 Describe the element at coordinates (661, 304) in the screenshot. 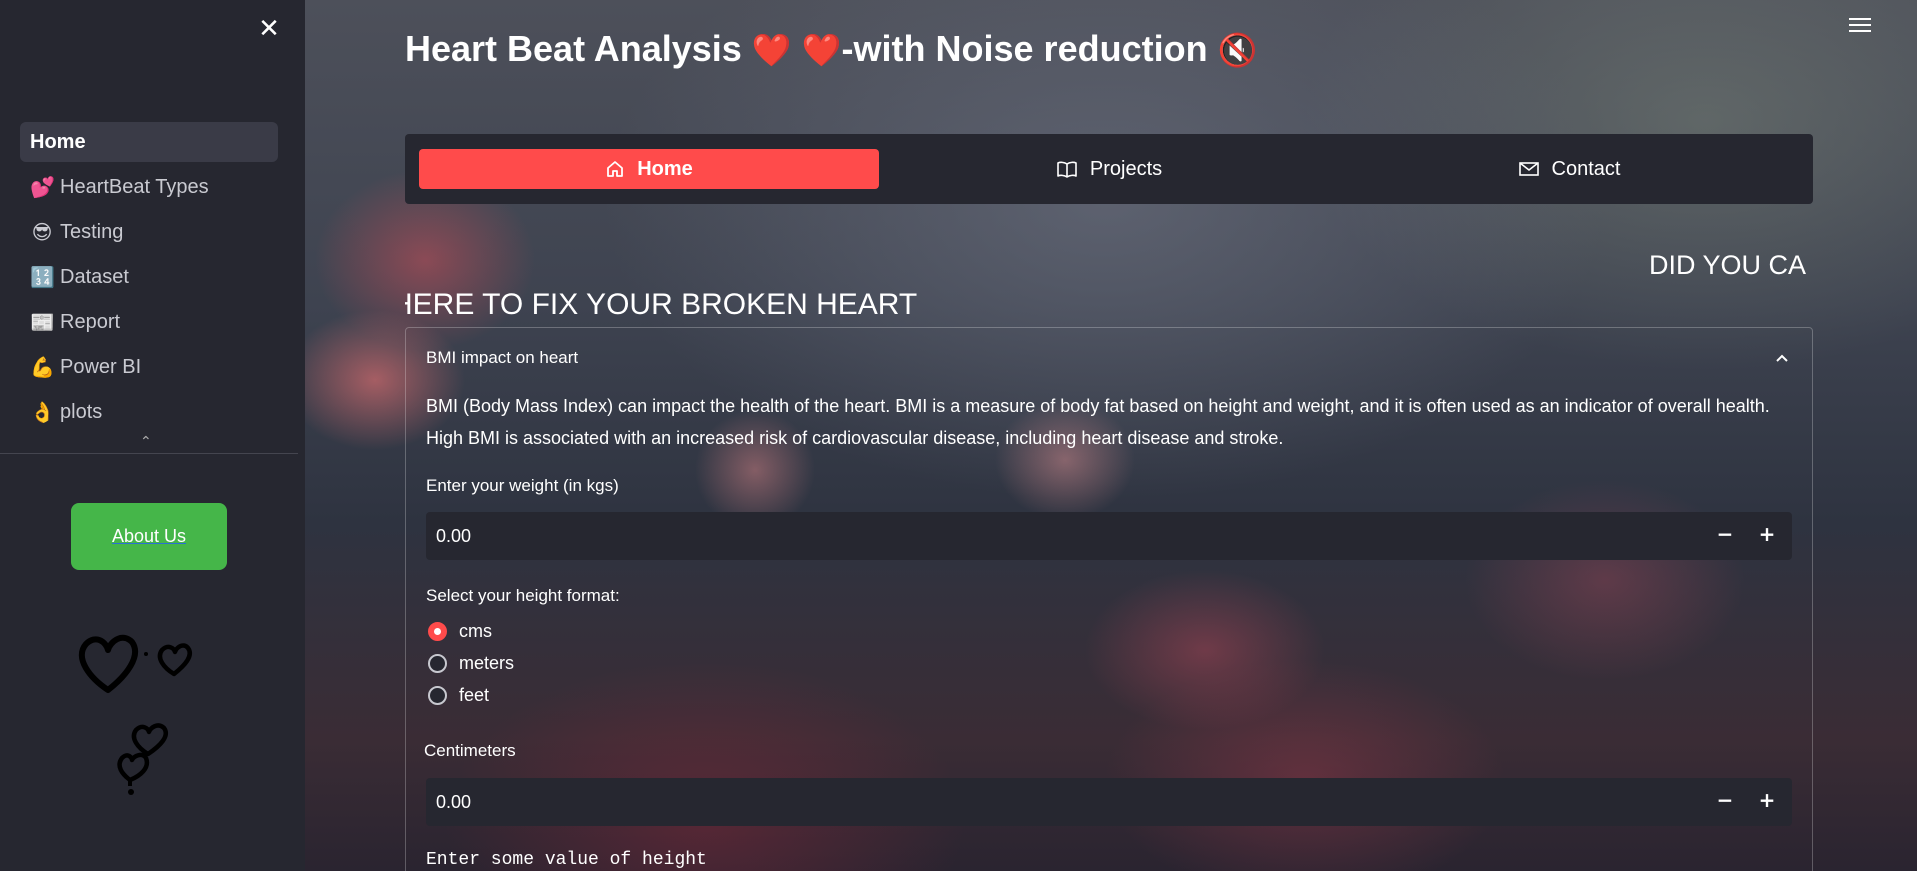

I see `scrolling-text: HERE TO FIX YOUR BROKEN HEART` at that location.